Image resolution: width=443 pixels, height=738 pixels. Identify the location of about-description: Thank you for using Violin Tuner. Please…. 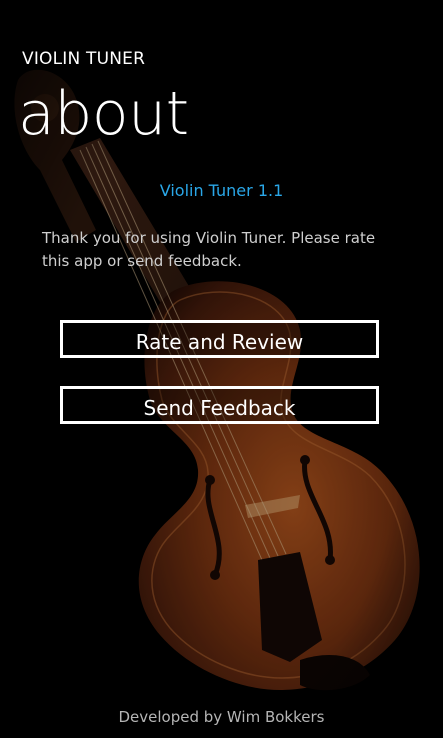
(209, 249).